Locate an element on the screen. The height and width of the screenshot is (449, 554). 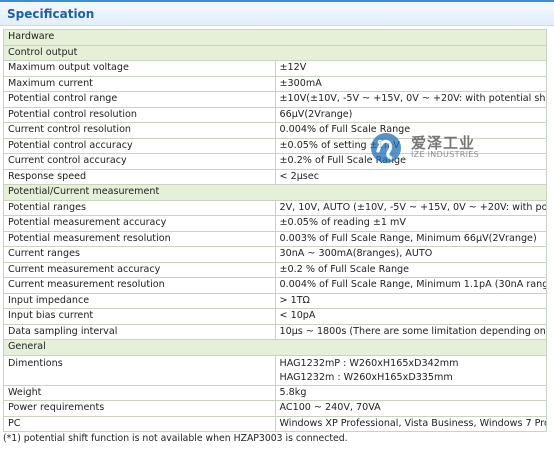
page-title: Specification is located at coordinates (51, 14).